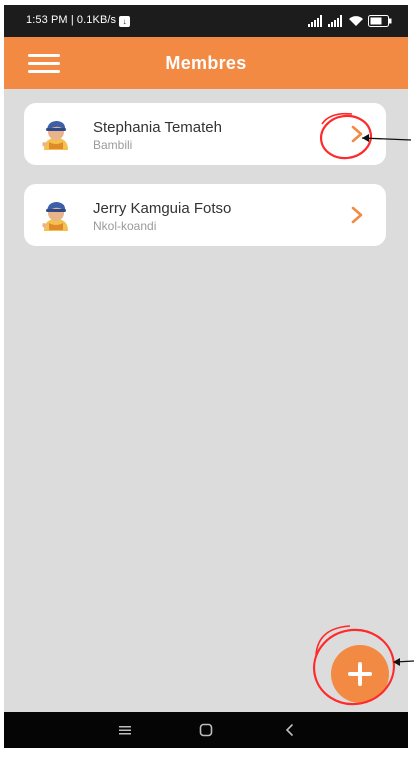  Describe the element at coordinates (125, 730) in the screenshot. I see `menu-icon` at that location.